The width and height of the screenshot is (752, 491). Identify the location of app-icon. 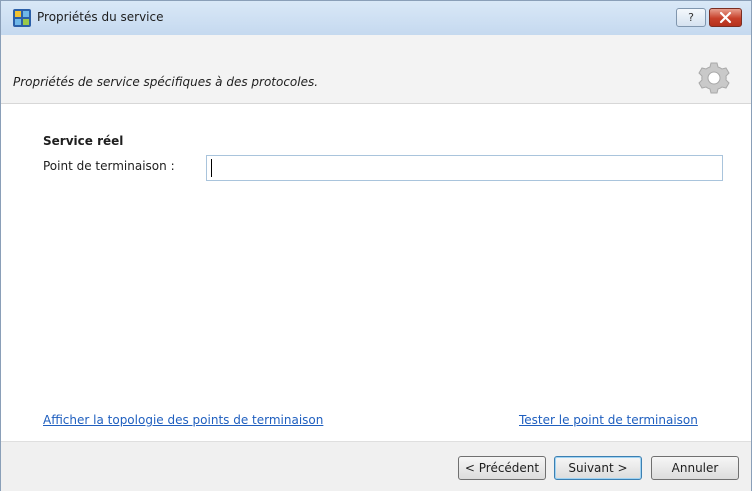
(22, 18).